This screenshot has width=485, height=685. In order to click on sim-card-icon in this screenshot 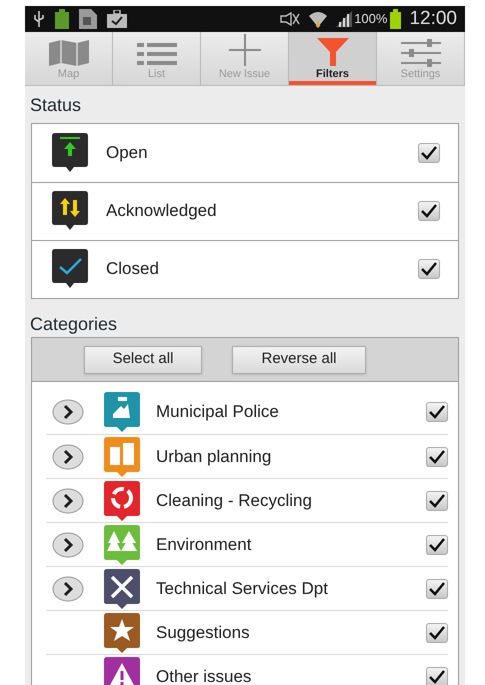, I will do `click(88, 19)`.